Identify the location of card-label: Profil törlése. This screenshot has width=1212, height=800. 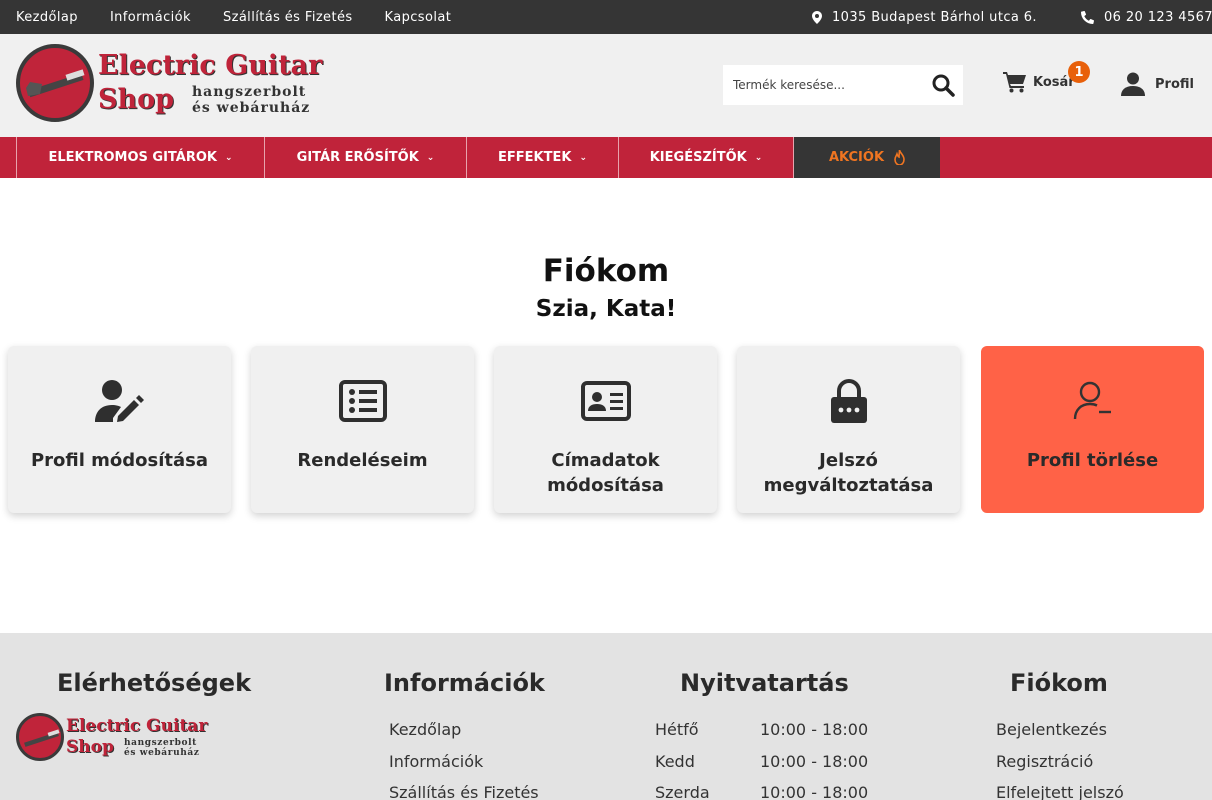
(1092, 460).